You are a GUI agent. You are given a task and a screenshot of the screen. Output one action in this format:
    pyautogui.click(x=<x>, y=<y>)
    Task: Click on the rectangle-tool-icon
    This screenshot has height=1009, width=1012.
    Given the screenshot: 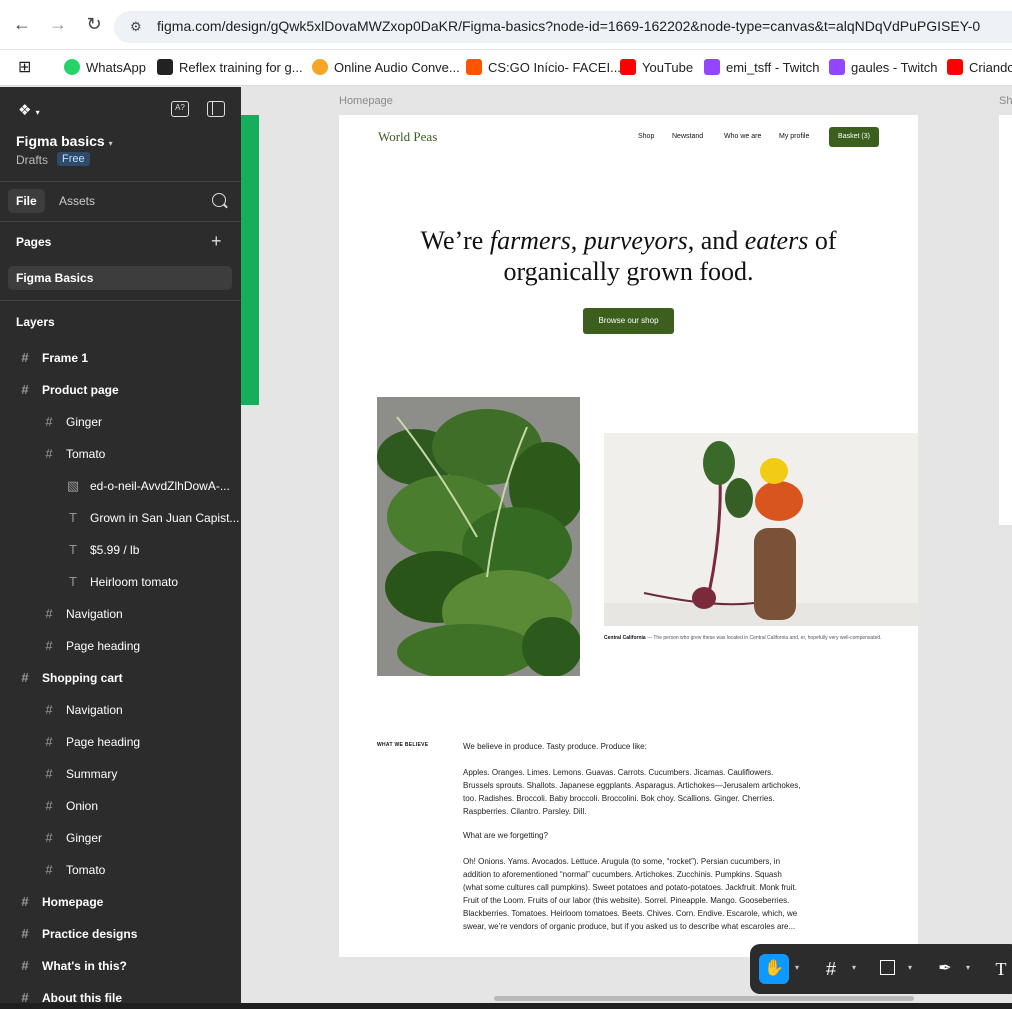 What is the action you would take?
    pyautogui.click(x=887, y=969)
    